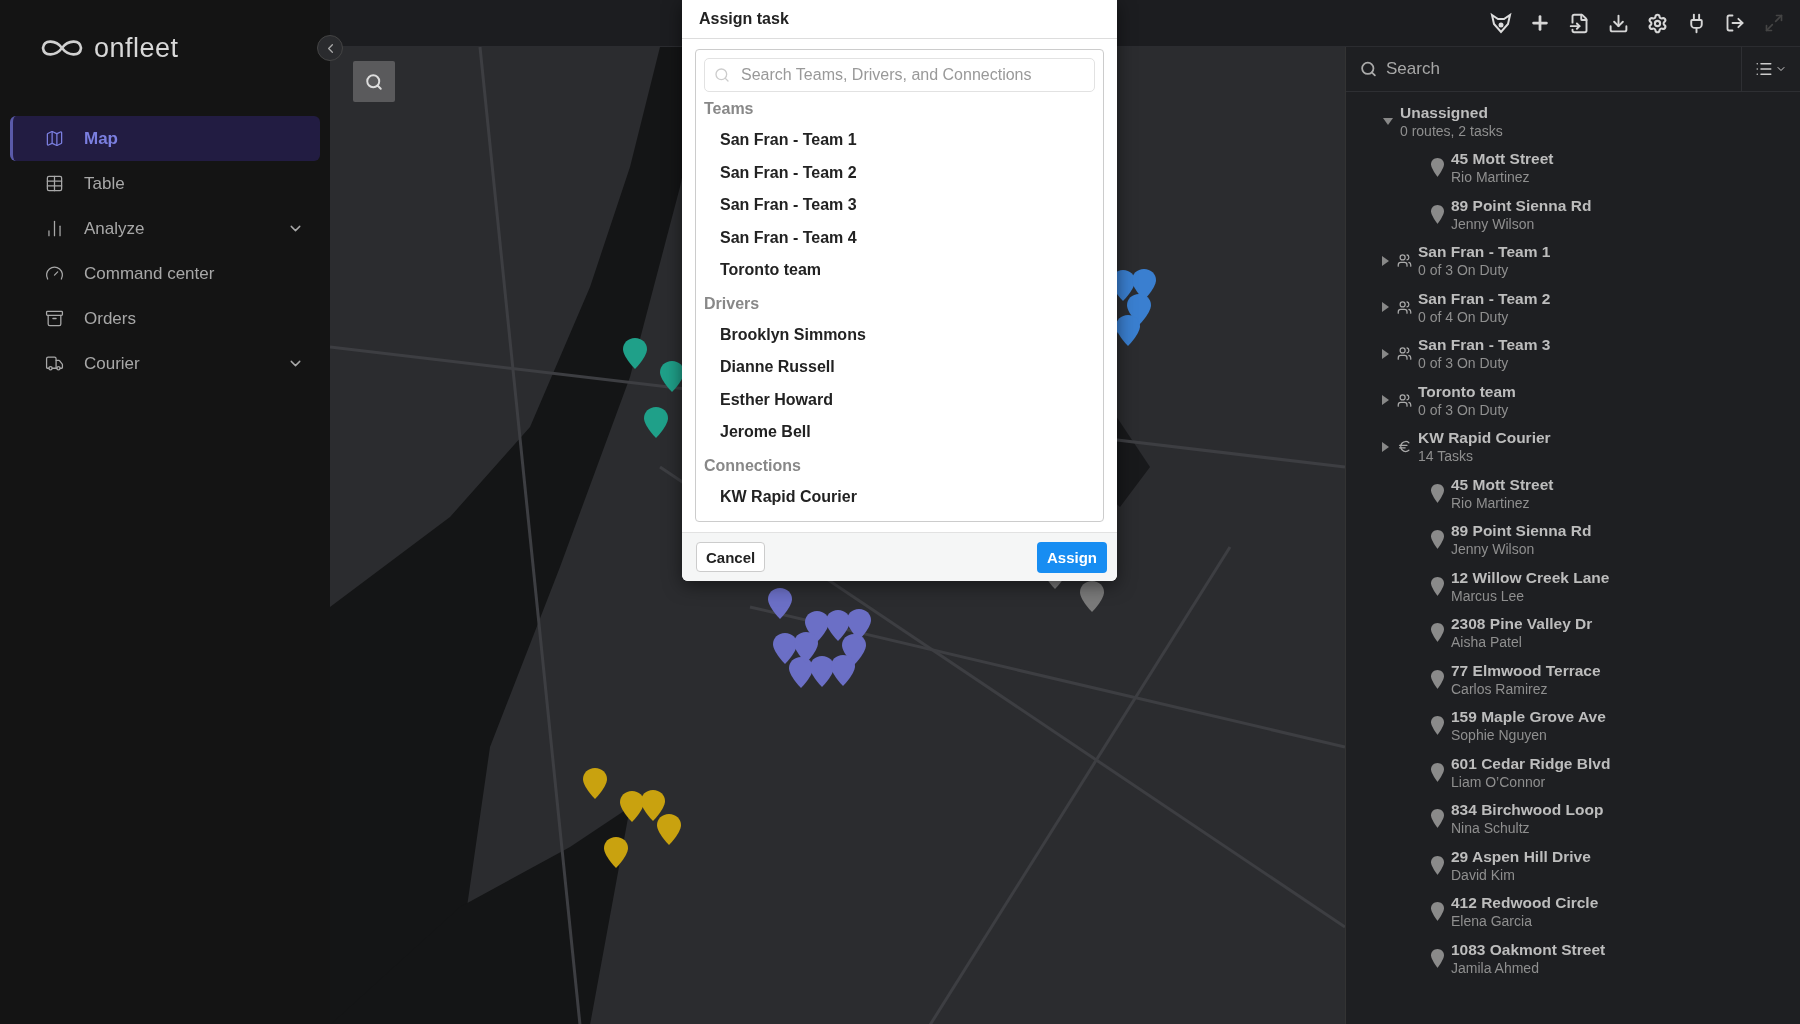  I want to click on list-entry: 77 Elmwood Terrace Carlos Ramirez, so click(1573, 679).